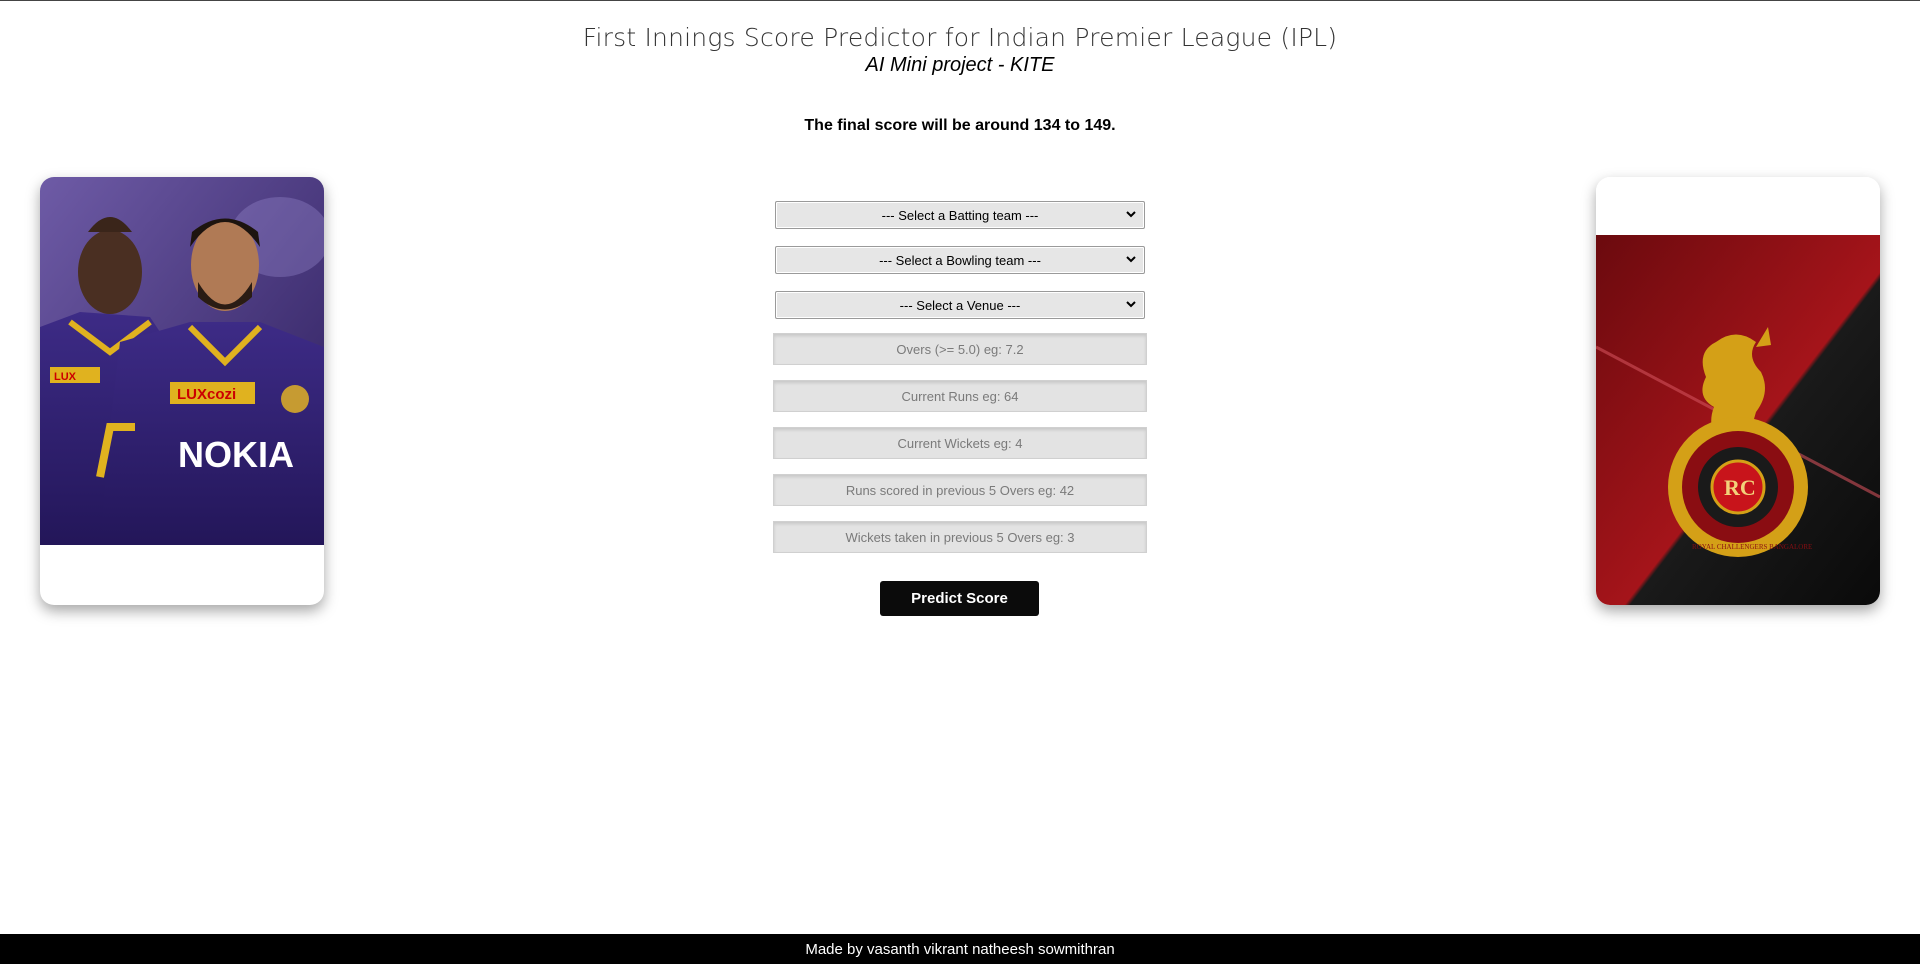  Describe the element at coordinates (959, 598) in the screenshot. I see `predict-score-button: Predict Score` at that location.